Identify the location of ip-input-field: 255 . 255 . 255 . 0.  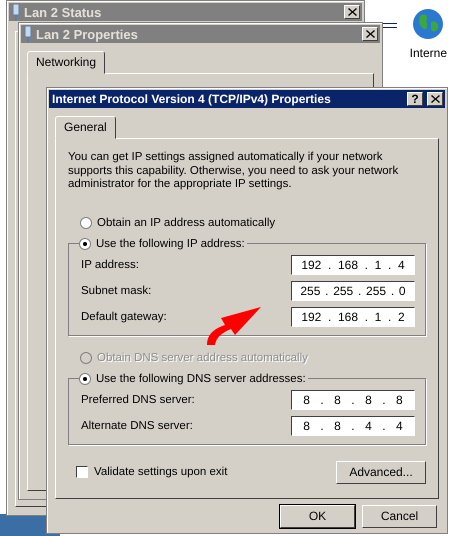
(353, 290).